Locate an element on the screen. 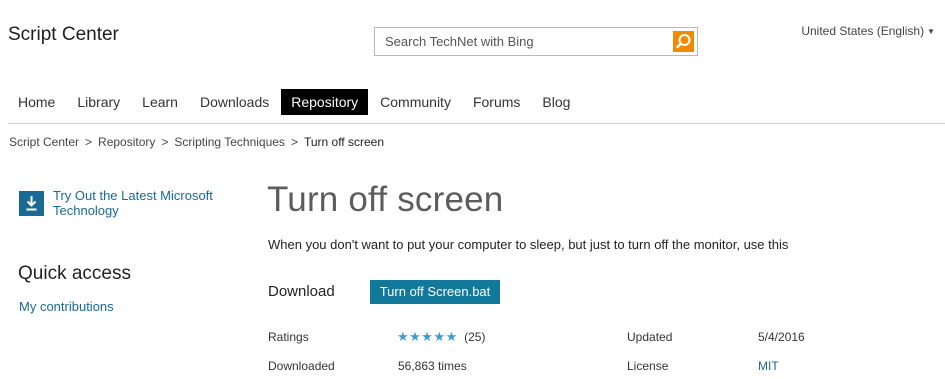  nav-item-community: Community is located at coordinates (415, 102).